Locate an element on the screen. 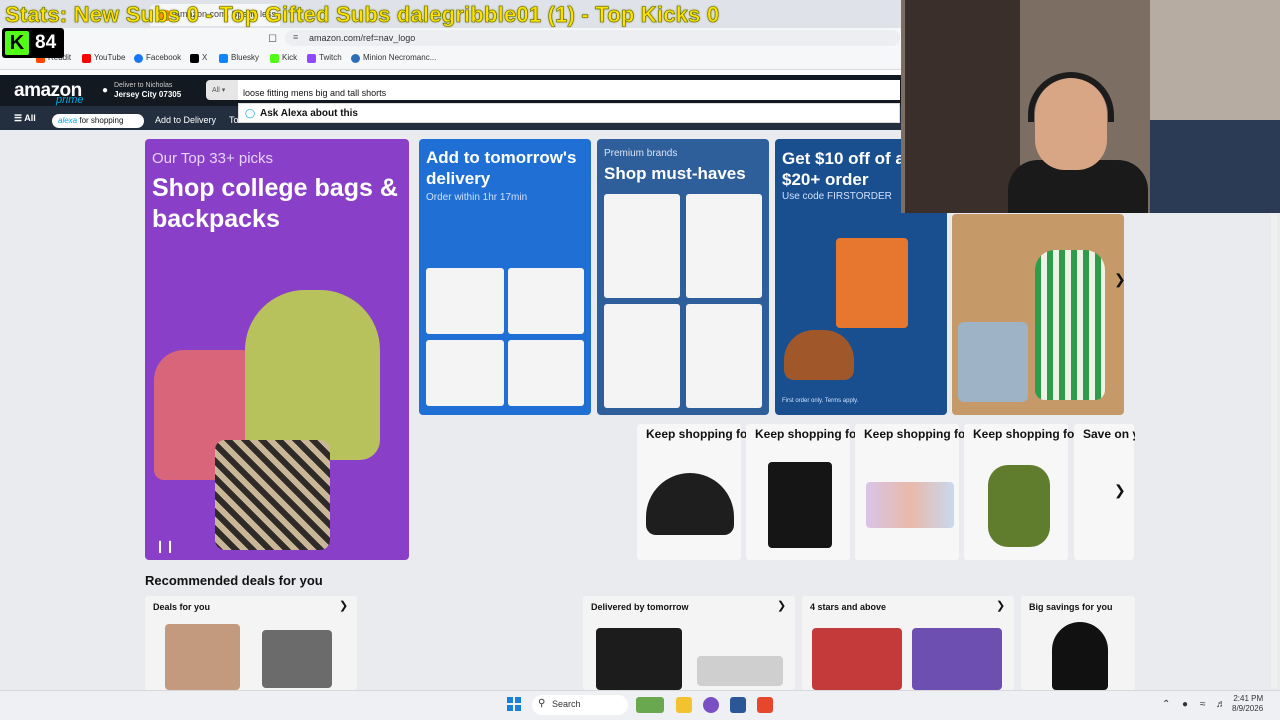 This screenshot has width=1280, height=720. location-pin-icon: ● is located at coordinates (105, 90).